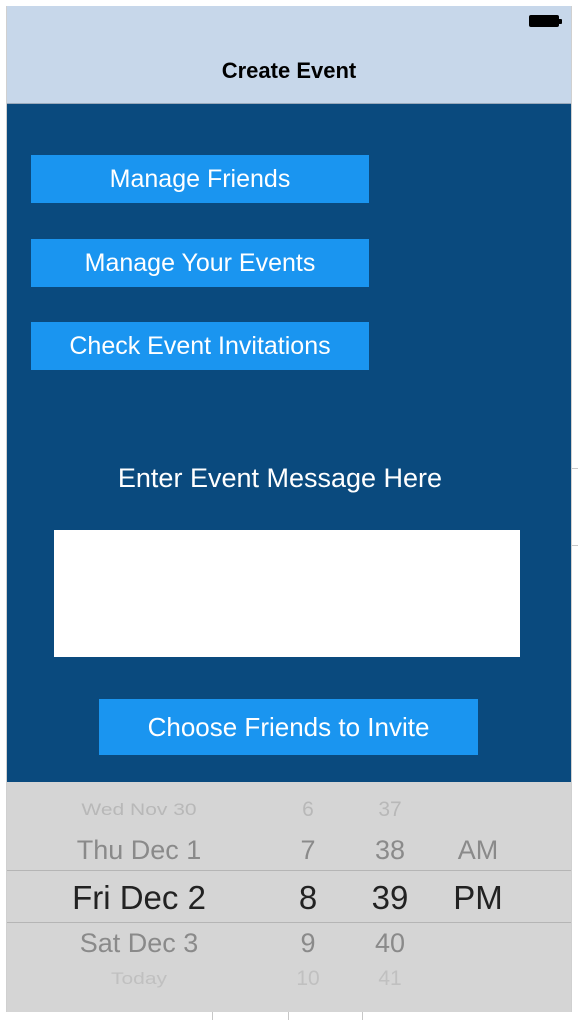 This screenshot has width=578, height=1020. I want to click on picker-hour: 7, so click(308, 850).